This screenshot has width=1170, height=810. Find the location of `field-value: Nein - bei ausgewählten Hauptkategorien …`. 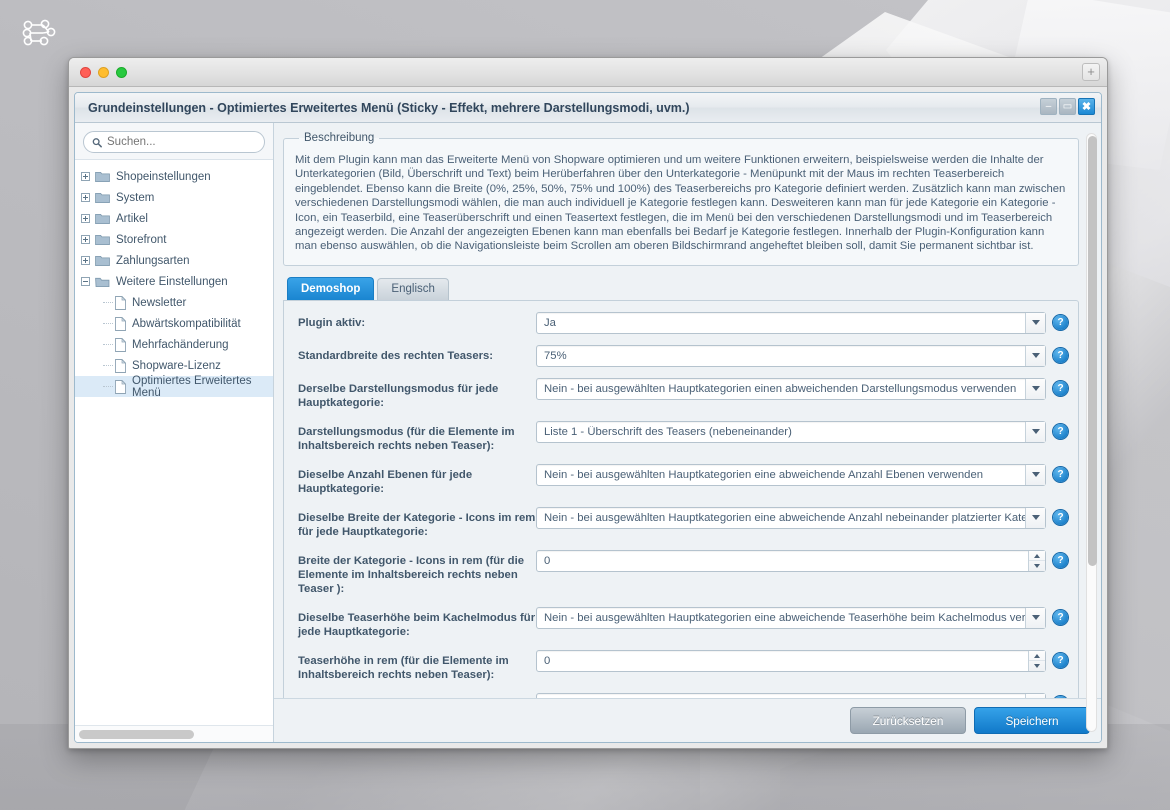

field-value: Nein - bei ausgewählten Hauptkategorien … is located at coordinates (784, 617).